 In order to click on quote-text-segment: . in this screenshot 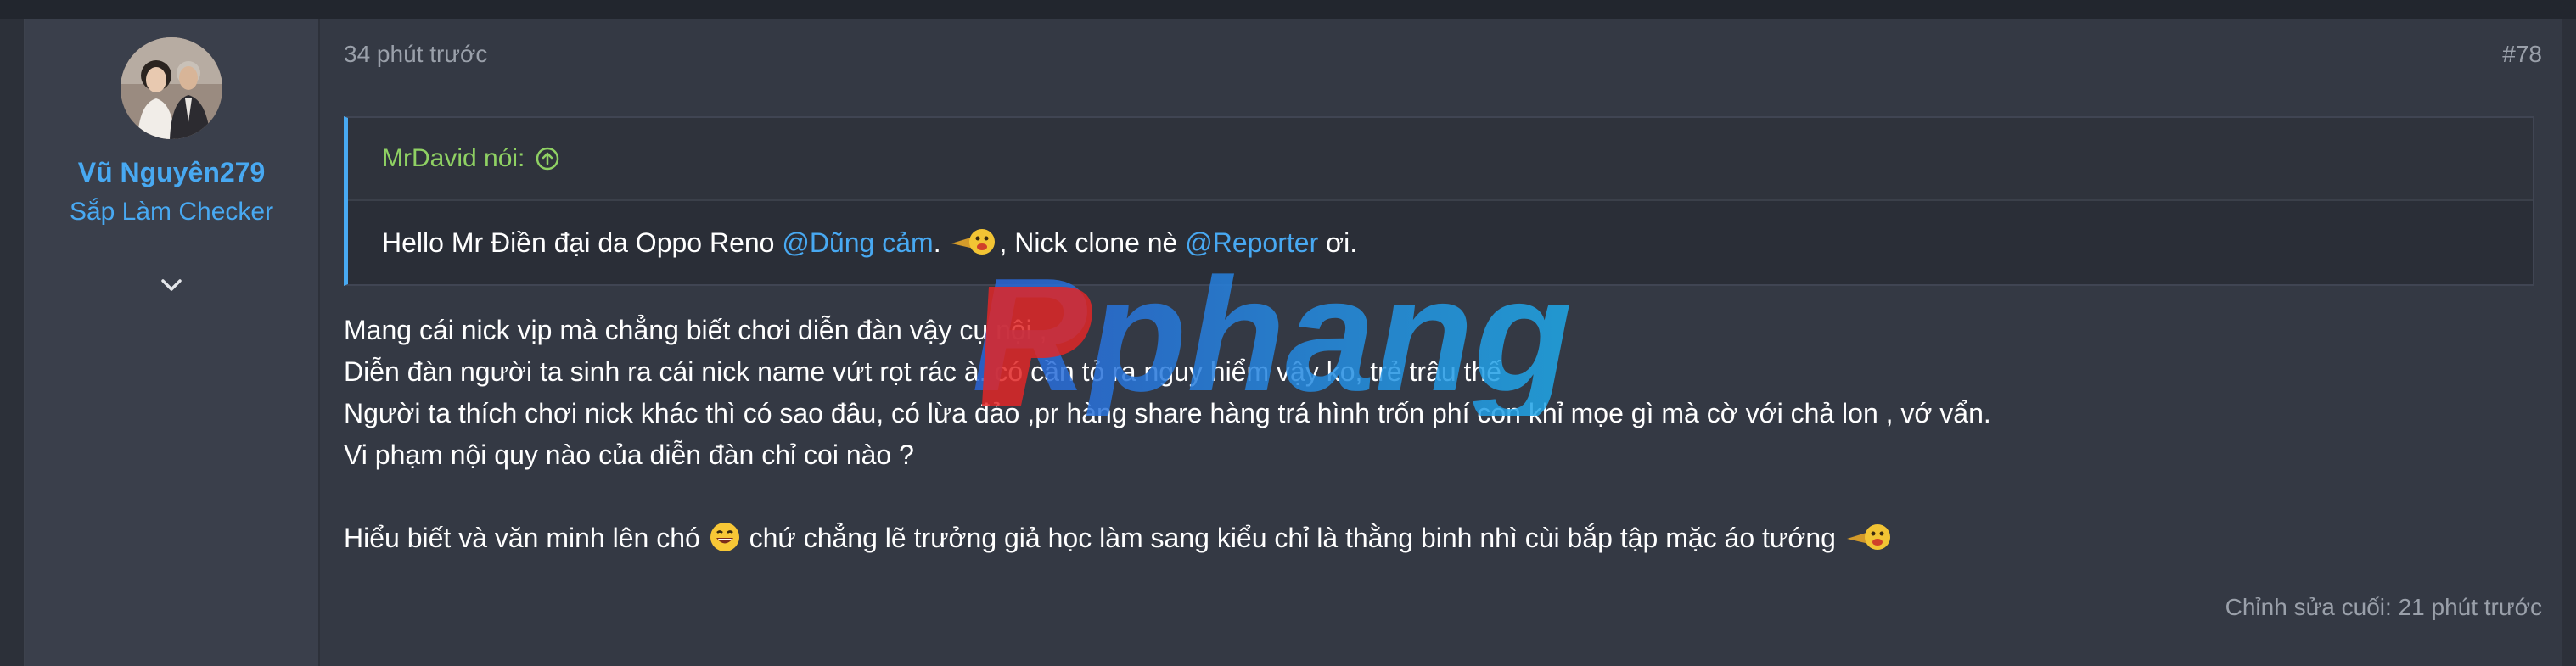, I will do `click(937, 242)`.